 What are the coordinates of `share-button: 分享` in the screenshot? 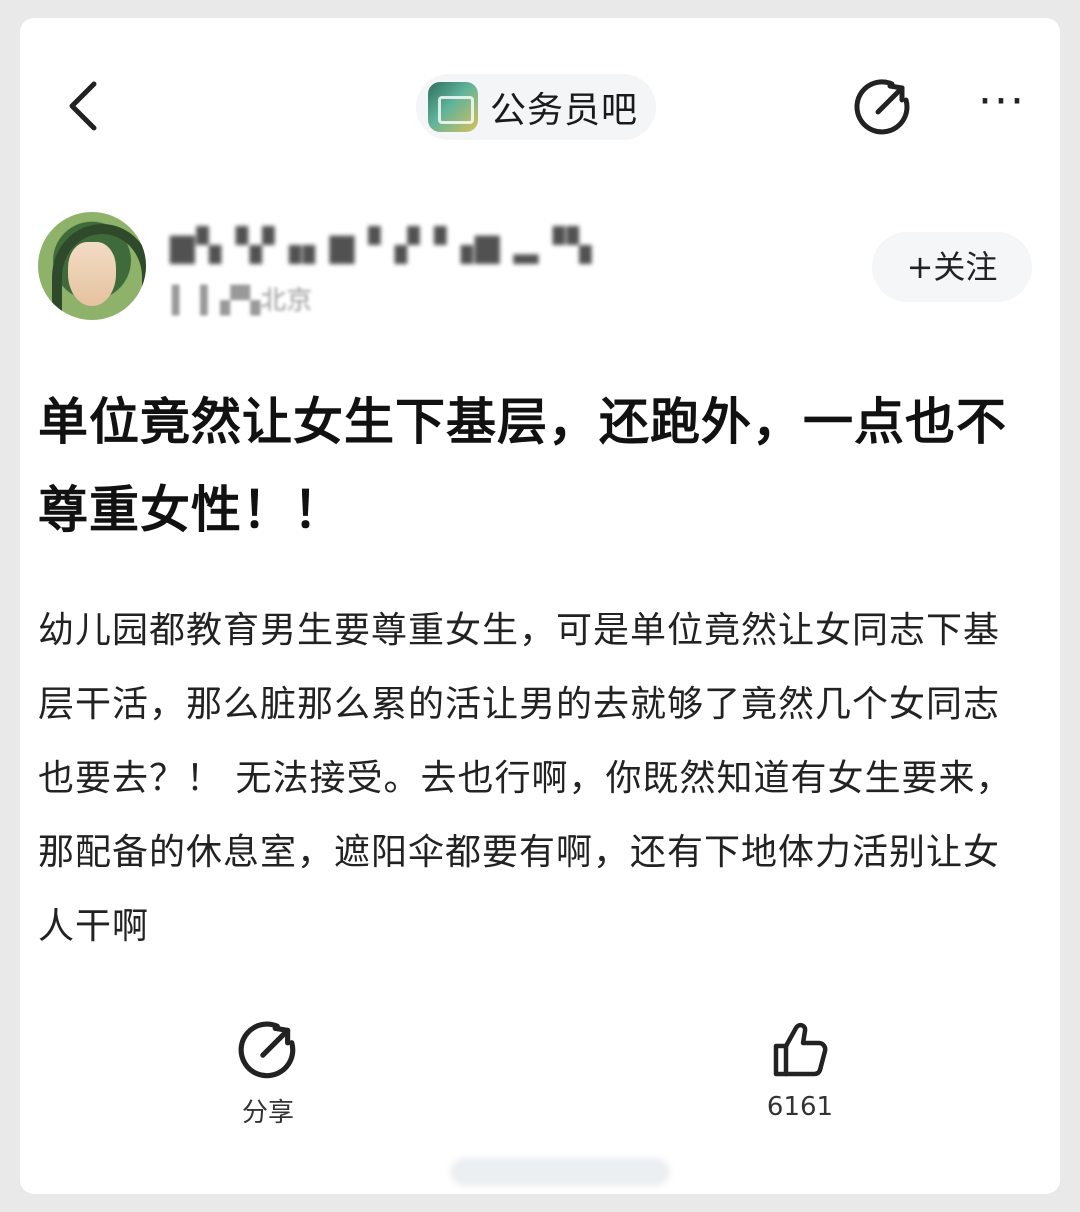 It's located at (268, 1073).